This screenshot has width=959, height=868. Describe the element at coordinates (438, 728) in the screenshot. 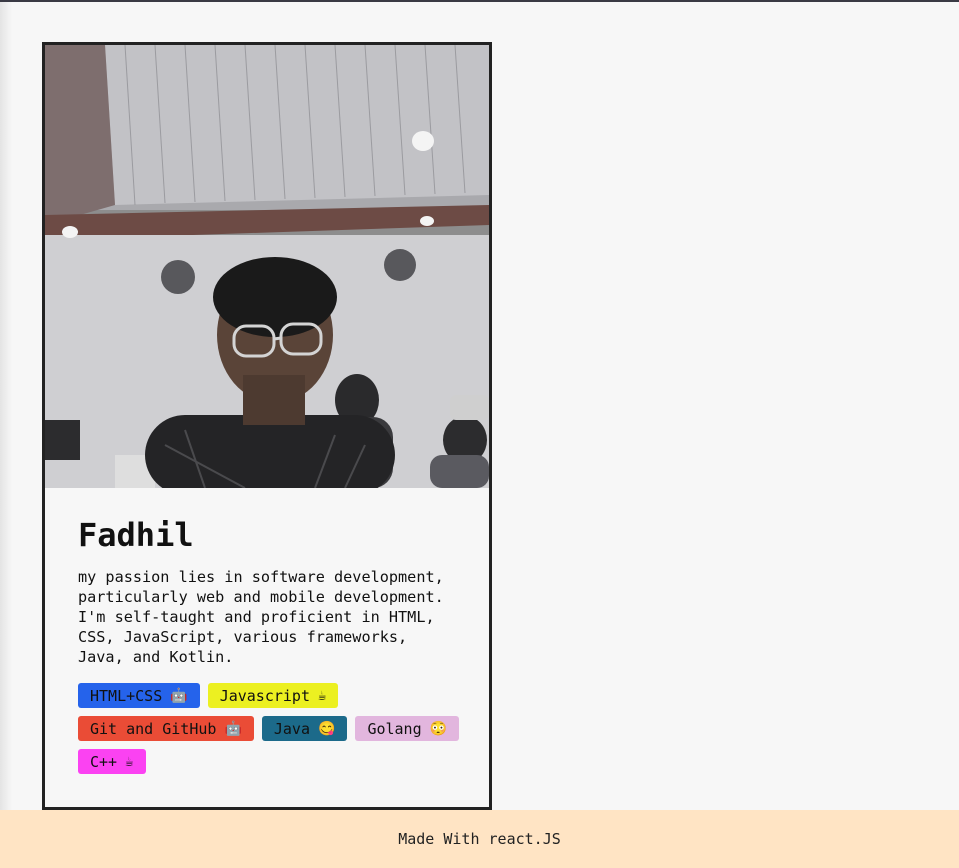

I see `flushed-face-icon: 😳` at that location.